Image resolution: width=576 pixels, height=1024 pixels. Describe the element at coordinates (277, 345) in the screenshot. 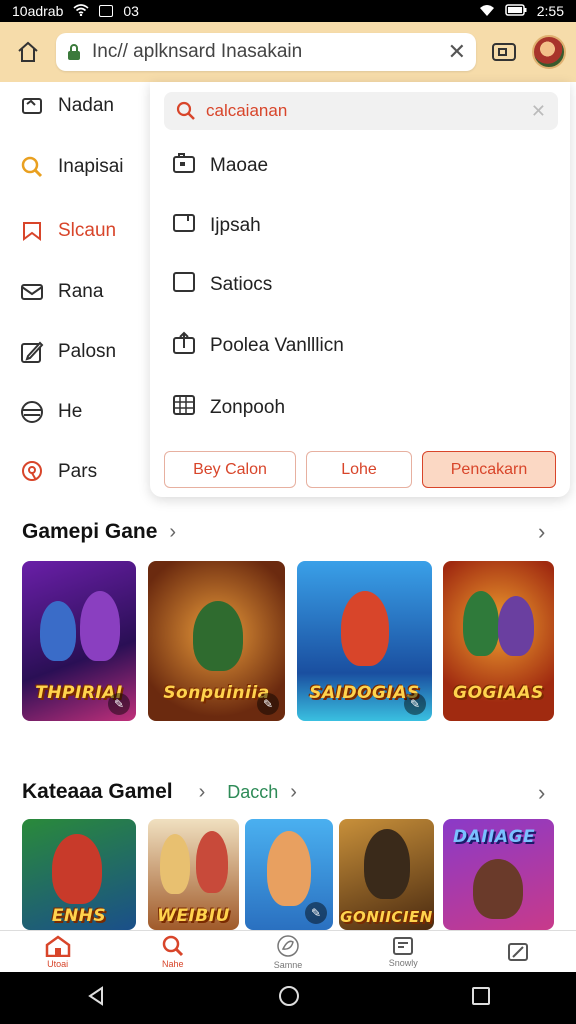

I see `popup-item-label: Poolea Vanlllicn` at that location.